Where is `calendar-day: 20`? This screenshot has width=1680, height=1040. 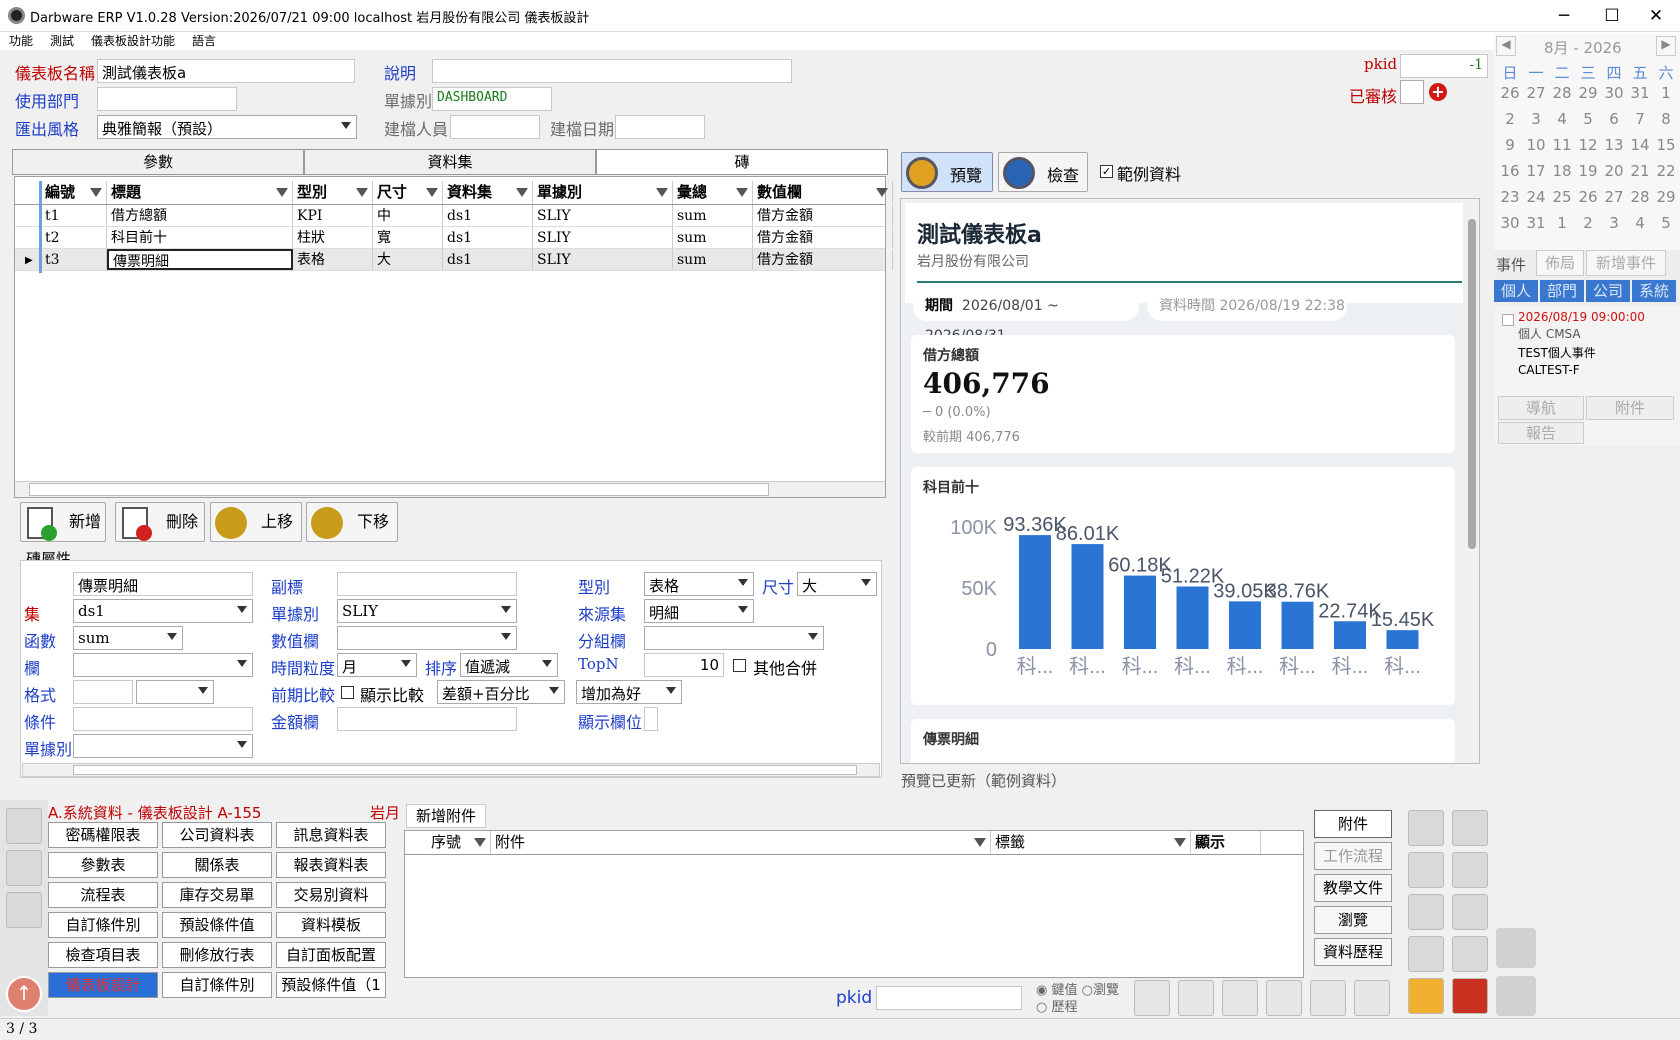
calendar-day: 20 is located at coordinates (1614, 171).